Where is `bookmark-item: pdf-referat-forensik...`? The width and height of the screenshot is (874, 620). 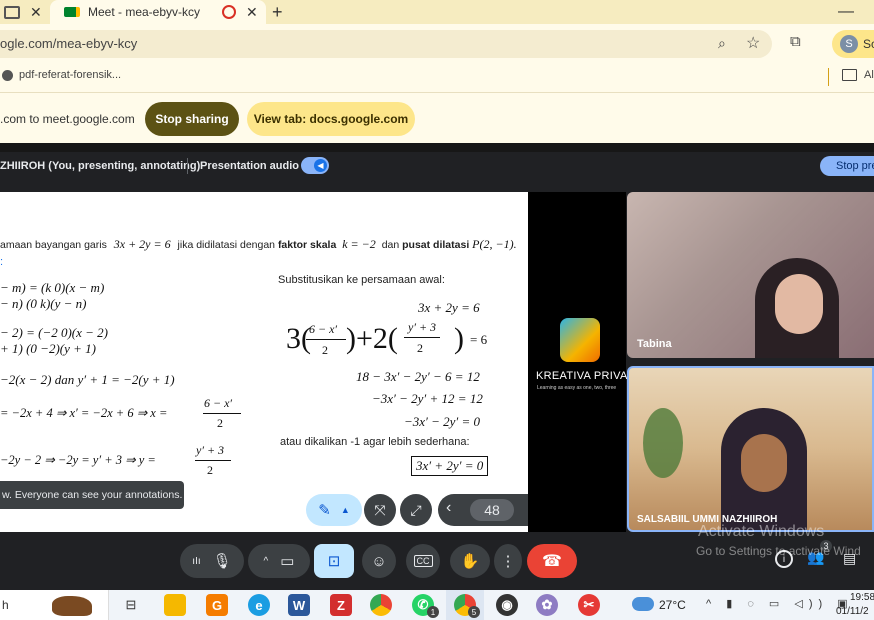
bookmark-item: pdf-referat-forensik... is located at coordinates (61, 75).